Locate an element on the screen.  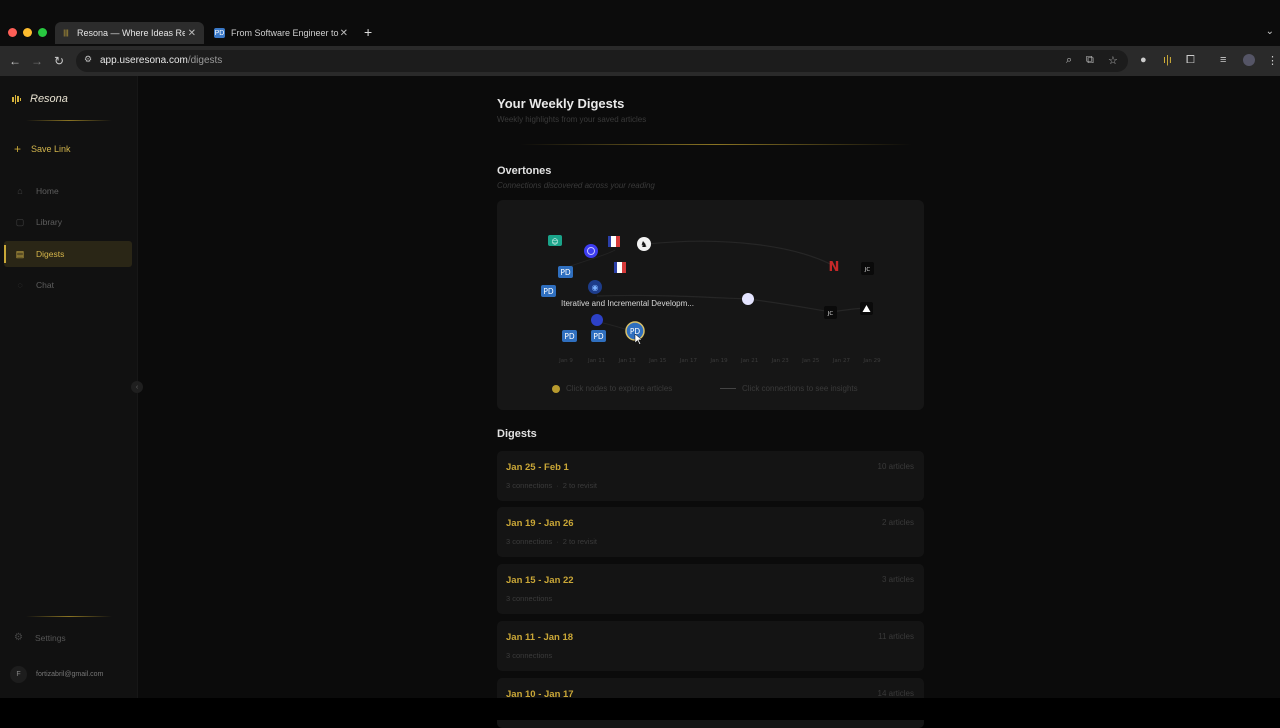
sidebar-item-home: ⌂ Home is located at coordinates (68, 191).